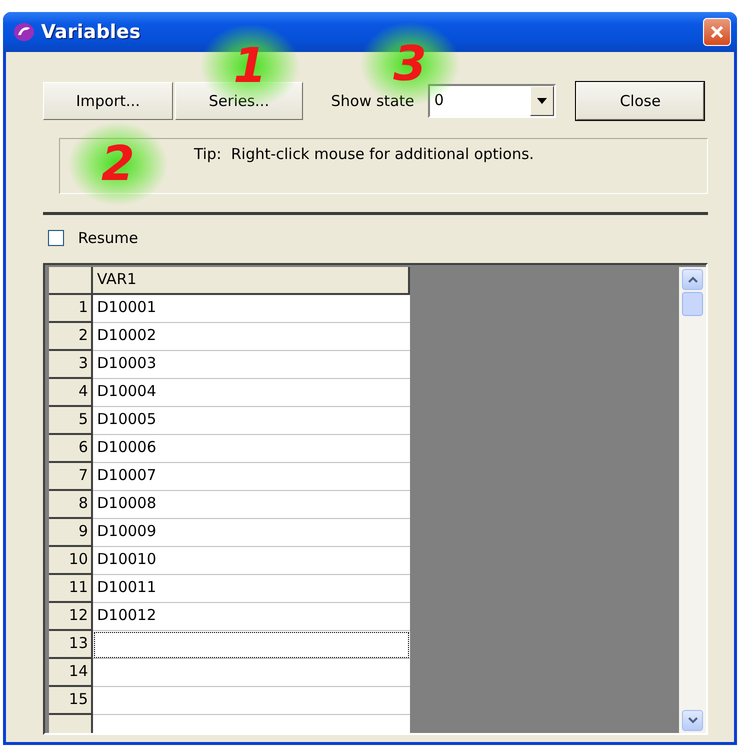 The height and width of the screenshot is (749, 739). I want to click on vertical-scrollbar, so click(692, 500).